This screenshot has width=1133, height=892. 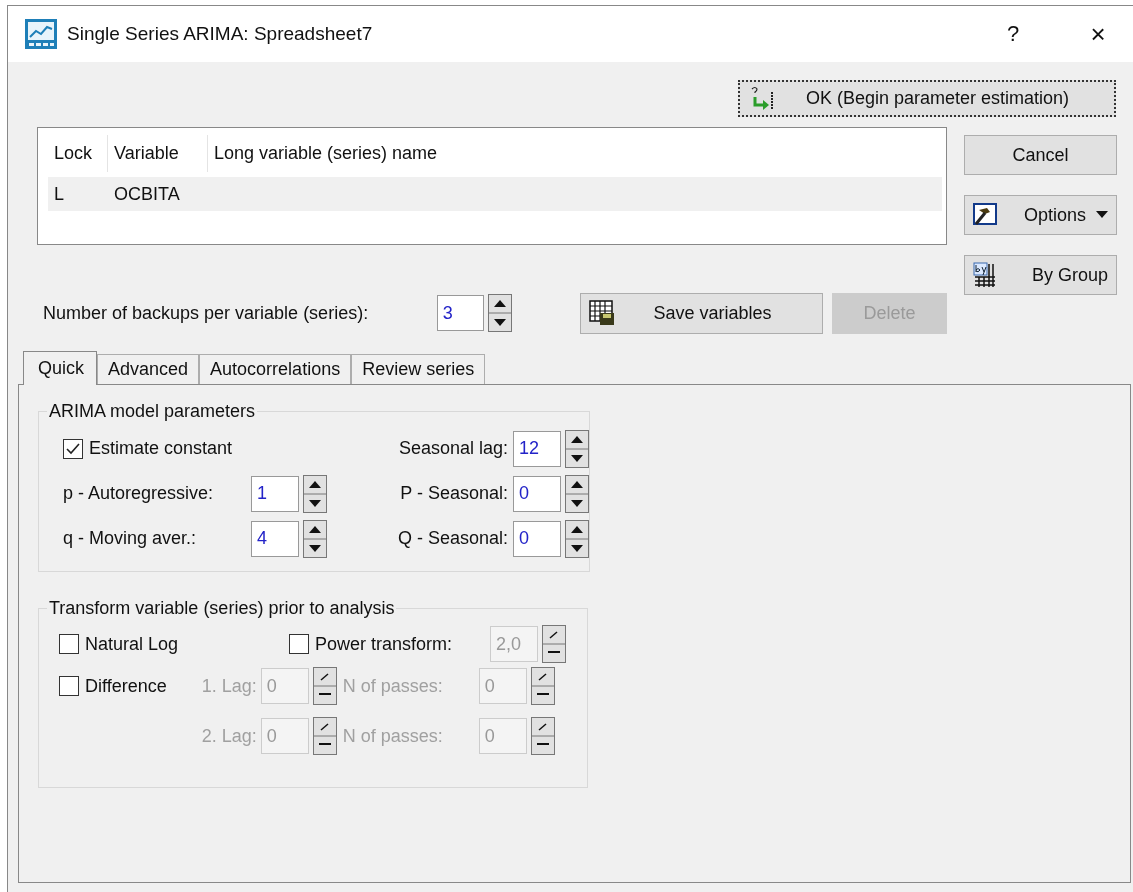 I want to click on number-field: 1, so click(x=275, y=493).